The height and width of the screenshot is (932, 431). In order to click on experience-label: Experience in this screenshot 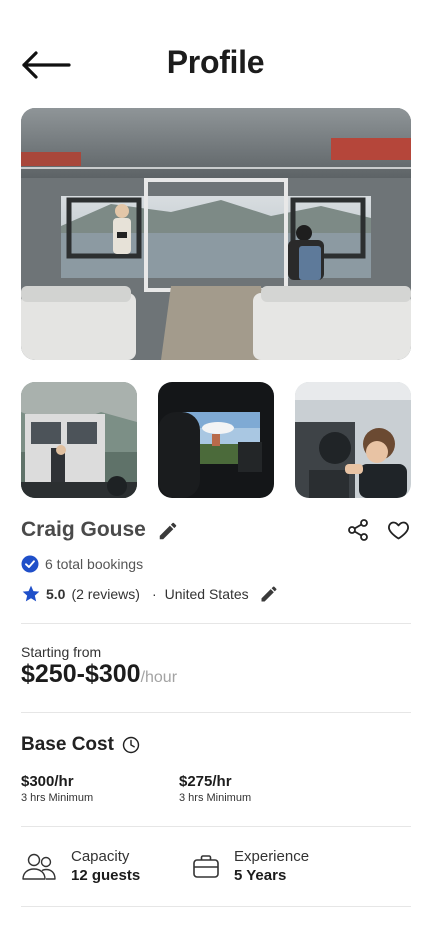, I will do `click(272, 856)`.